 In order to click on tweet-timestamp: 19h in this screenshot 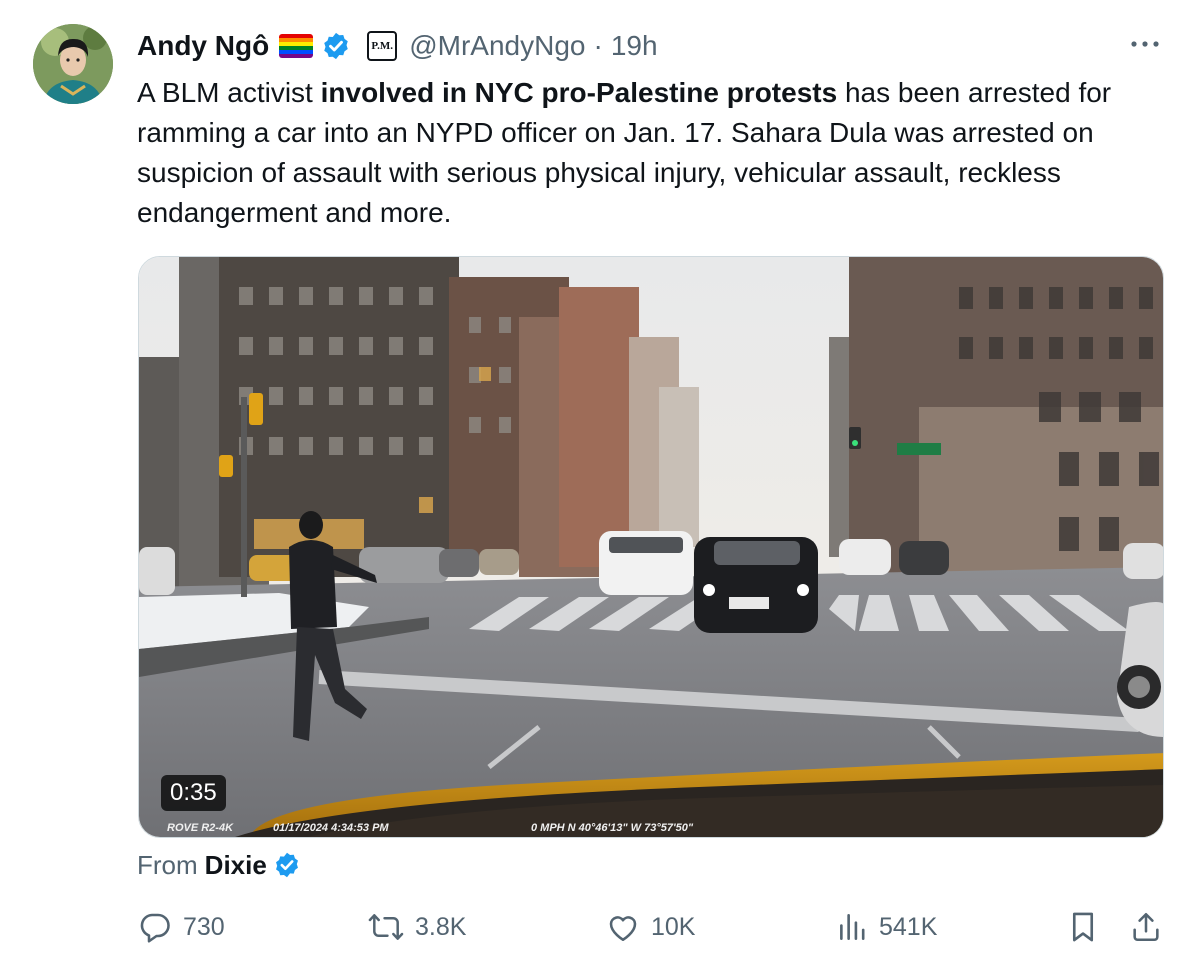, I will do `click(634, 46)`.